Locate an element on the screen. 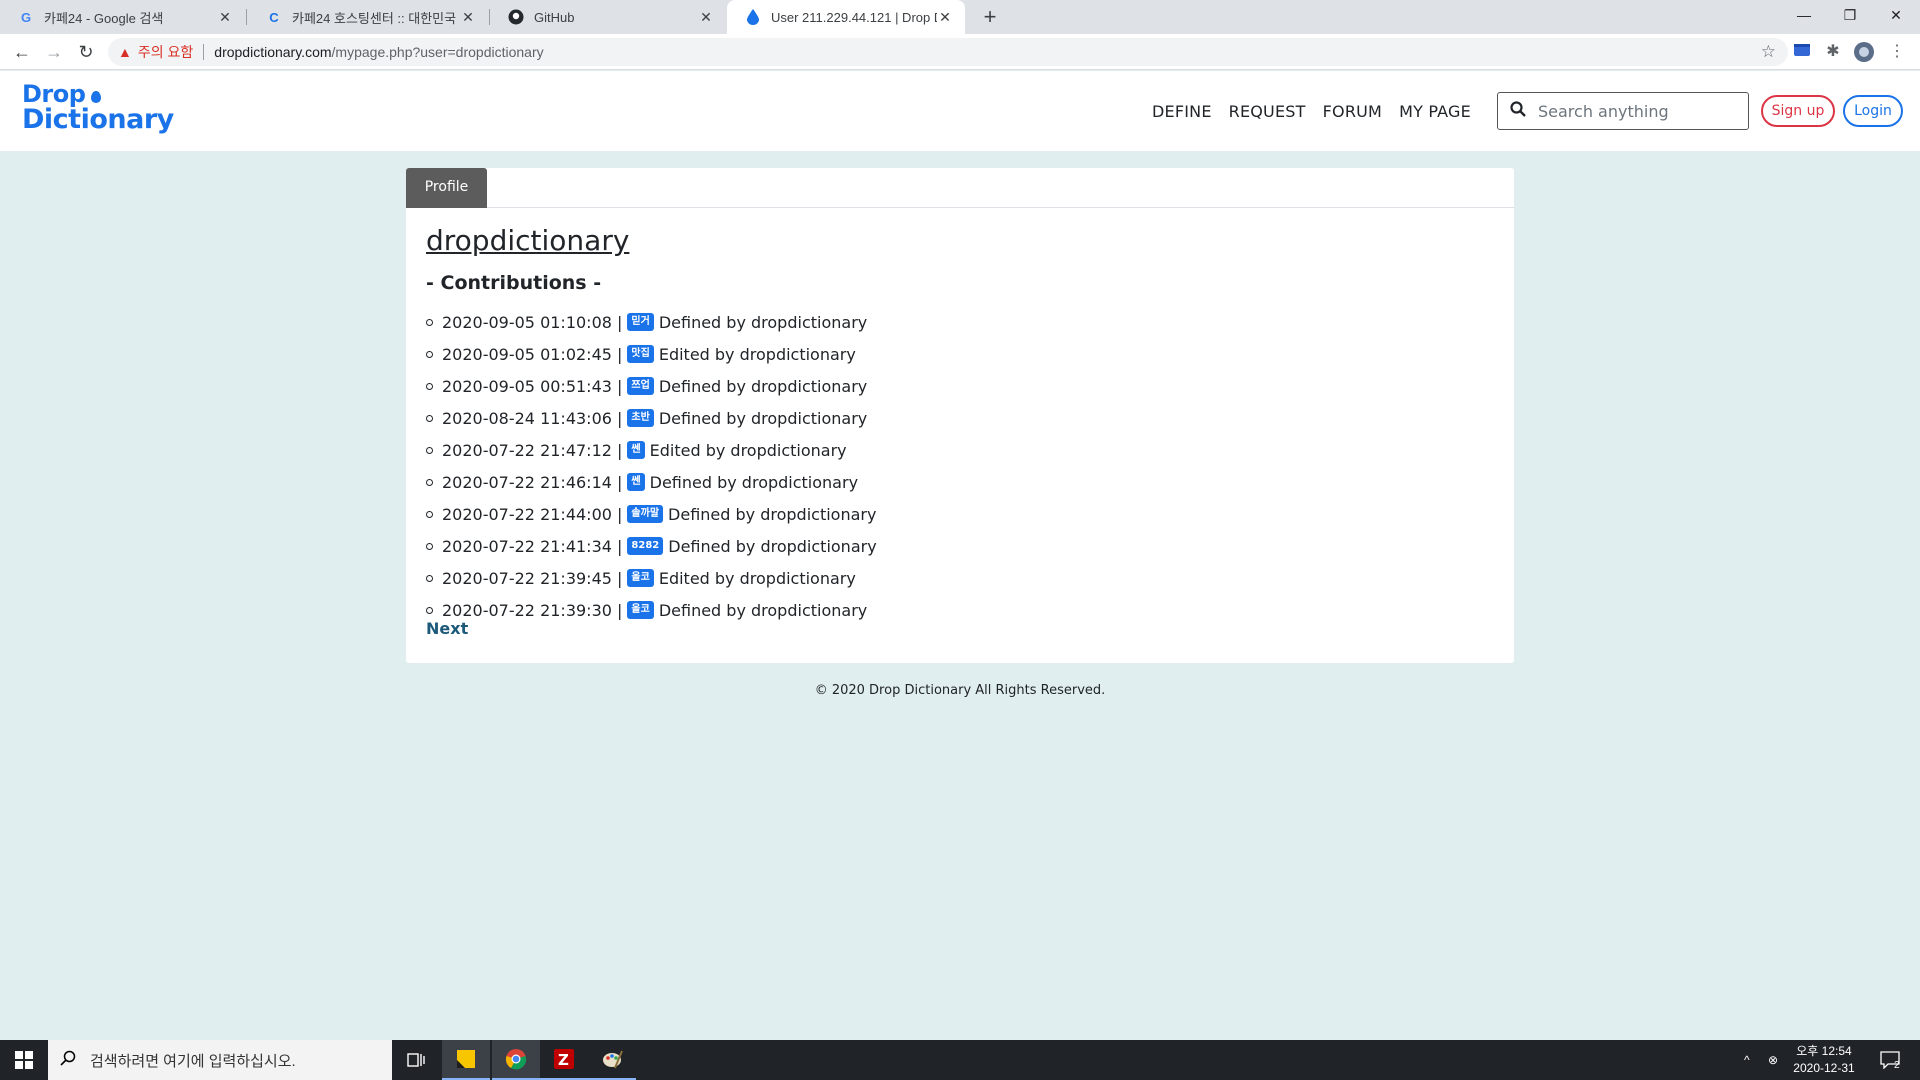 The width and height of the screenshot is (1920, 1080). username-link: dropdictionary is located at coordinates (527, 240).